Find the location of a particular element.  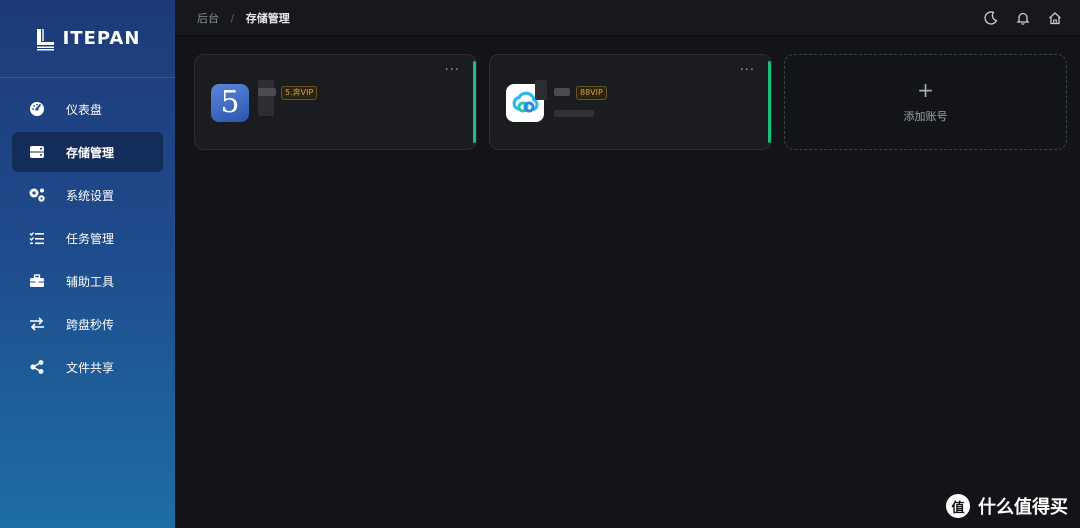

sidebar-item-transfer: 跨盘秒传 is located at coordinates (87, 324).